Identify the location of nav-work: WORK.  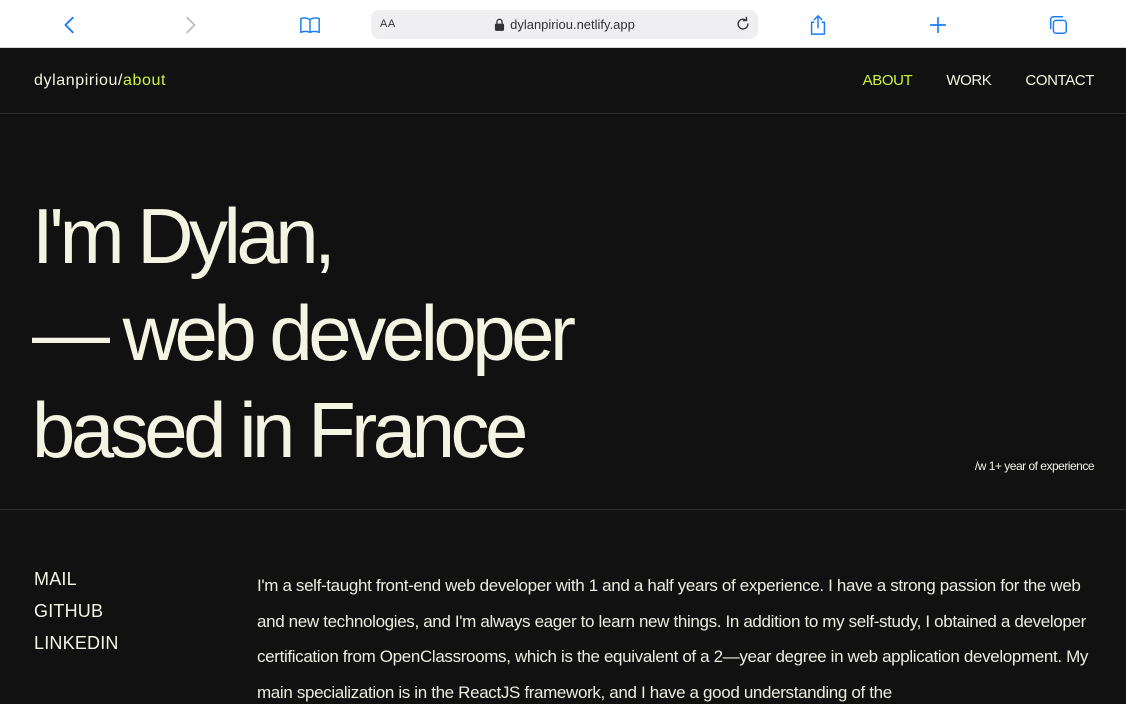
(968, 80).